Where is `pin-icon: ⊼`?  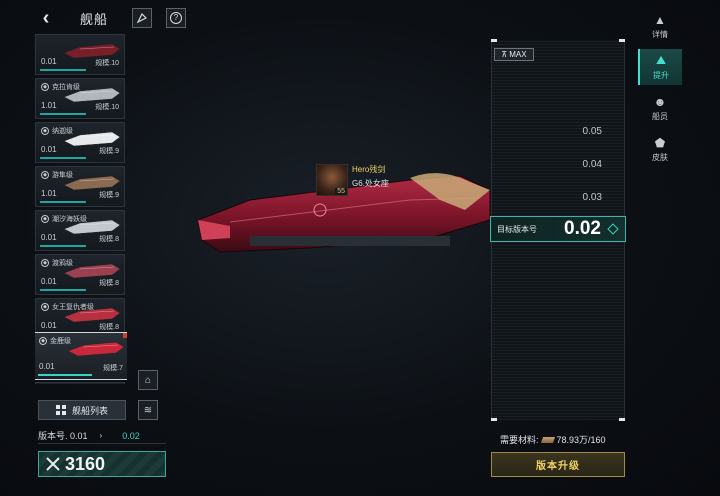 pin-icon: ⊼ is located at coordinates (504, 54).